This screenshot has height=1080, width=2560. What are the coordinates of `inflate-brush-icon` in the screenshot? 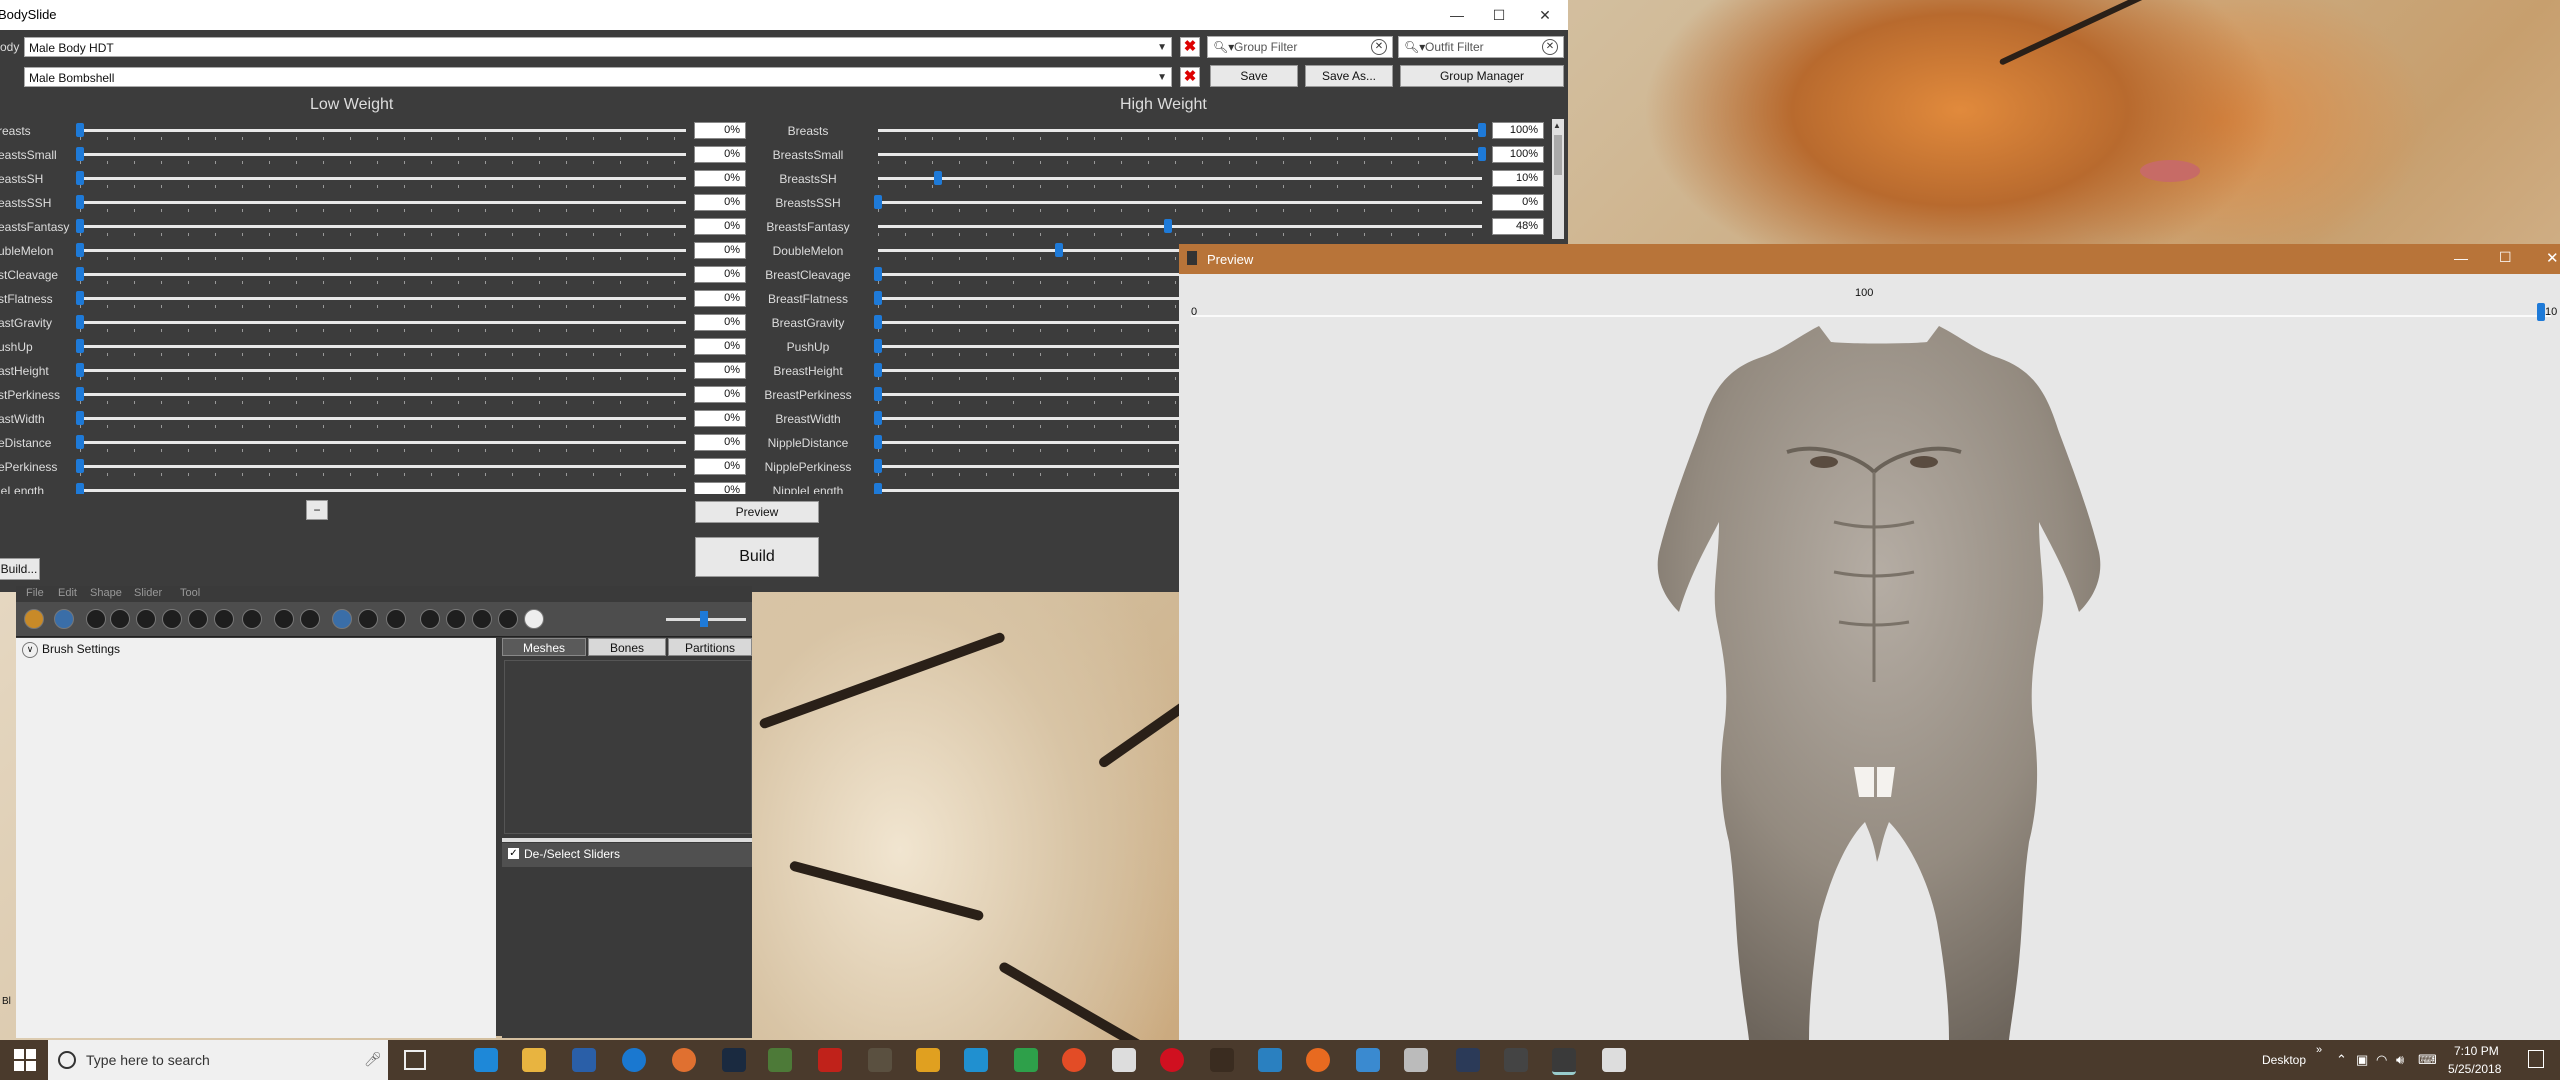 It's located at (96, 619).